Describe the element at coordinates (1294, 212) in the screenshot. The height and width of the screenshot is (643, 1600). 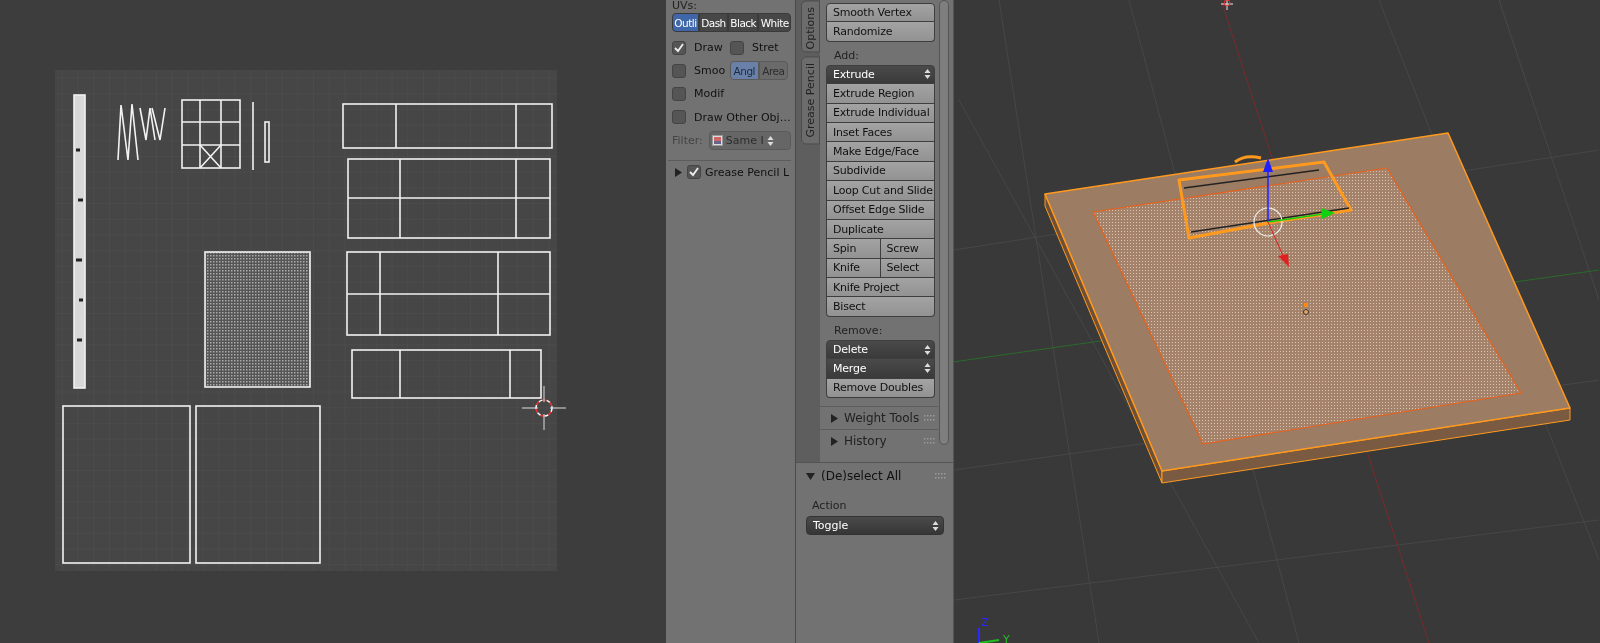
I see `transform-gizmo` at that location.